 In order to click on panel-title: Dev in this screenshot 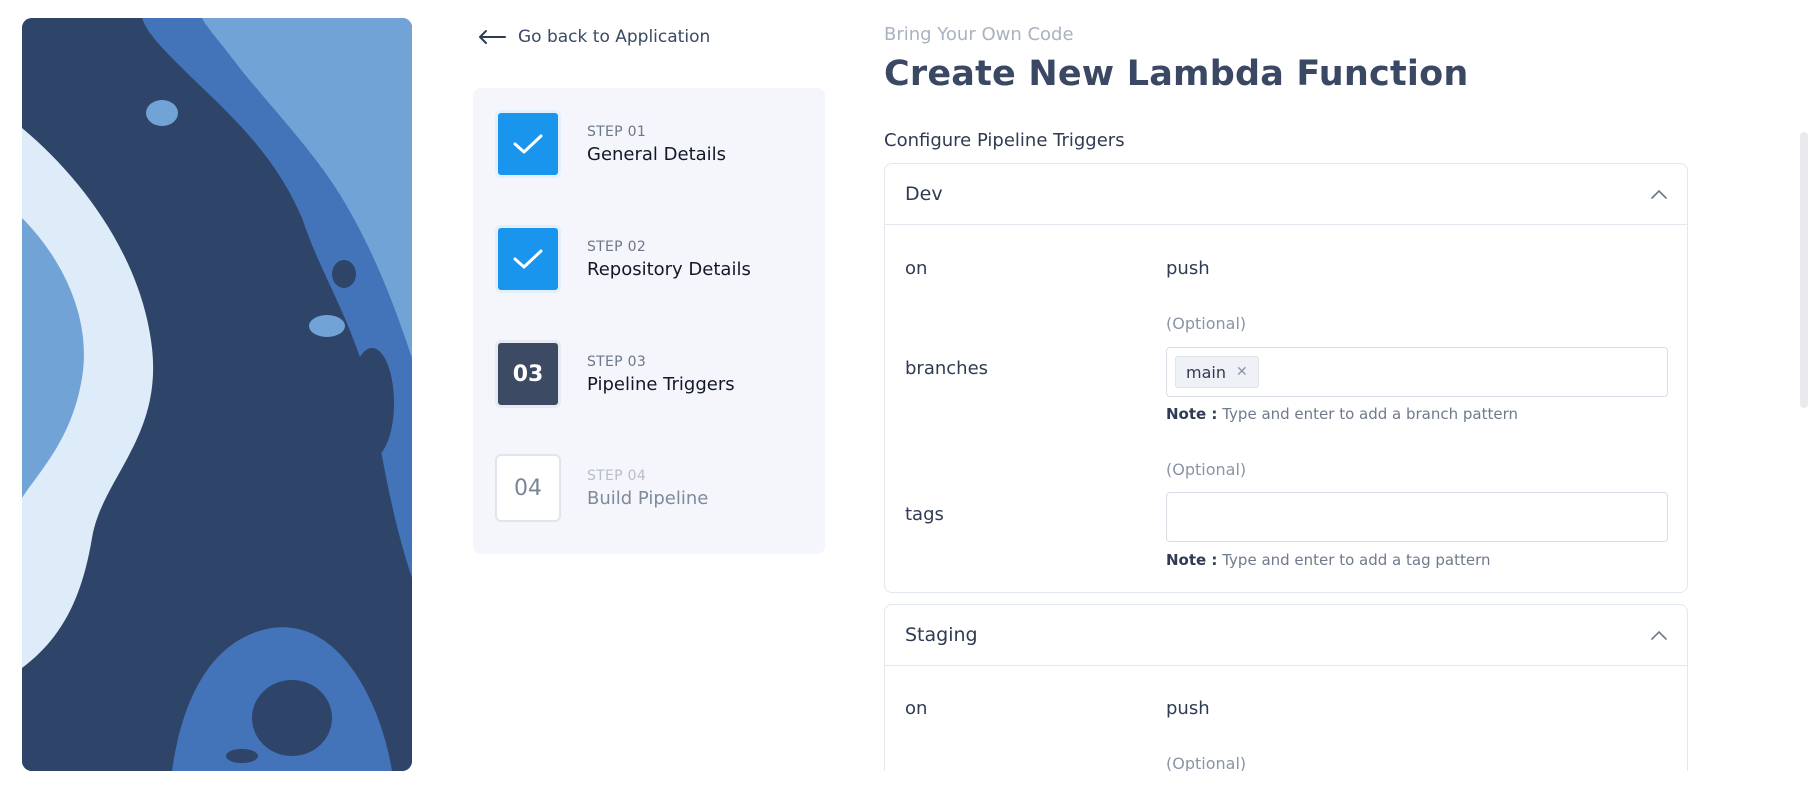, I will do `click(924, 194)`.